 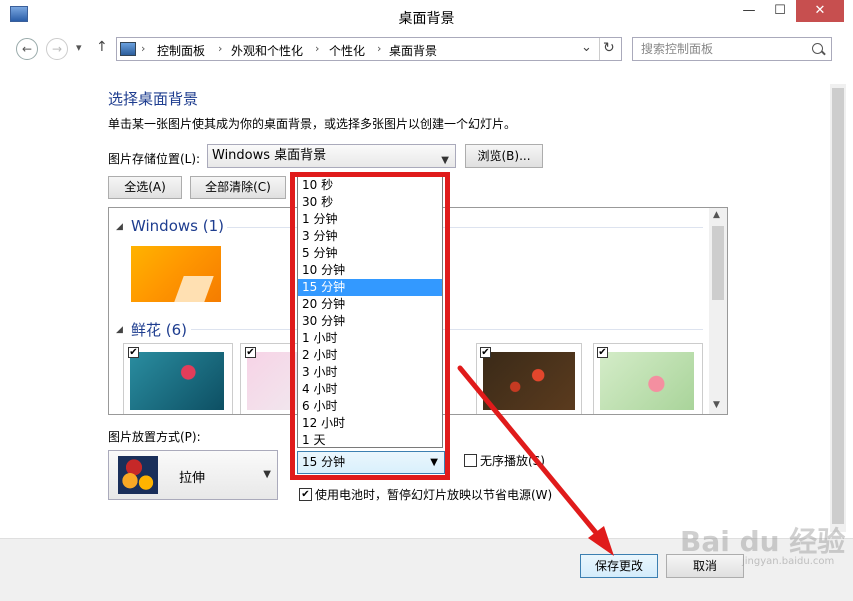 What do you see at coordinates (763, 541) in the screenshot?
I see `watermark-logo: Bai du 经验` at bounding box center [763, 541].